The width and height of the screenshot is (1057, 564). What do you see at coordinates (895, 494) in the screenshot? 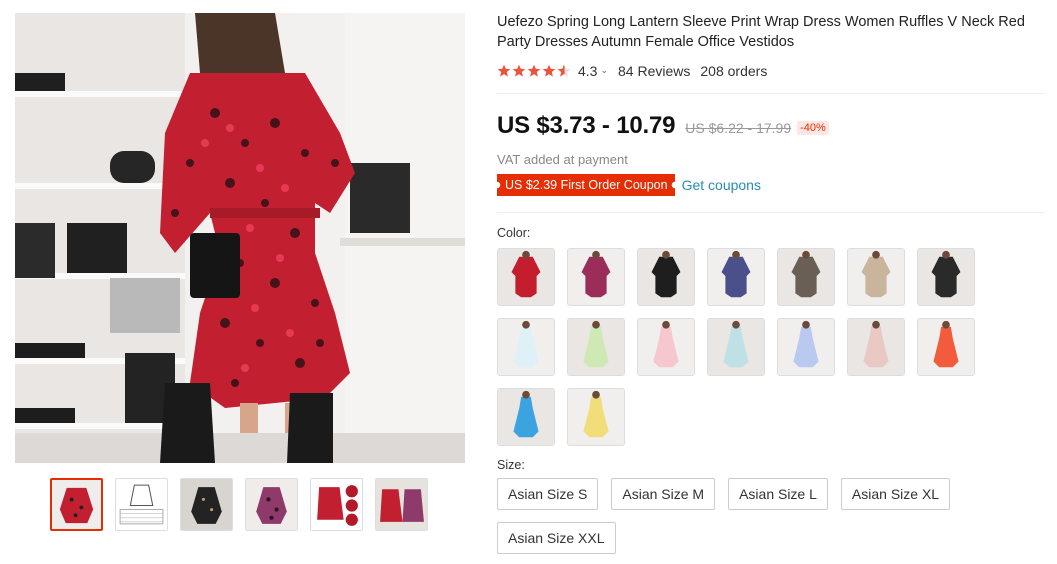
I see `size-option-xl: Asian Size XL` at bounding box center [895, 494].